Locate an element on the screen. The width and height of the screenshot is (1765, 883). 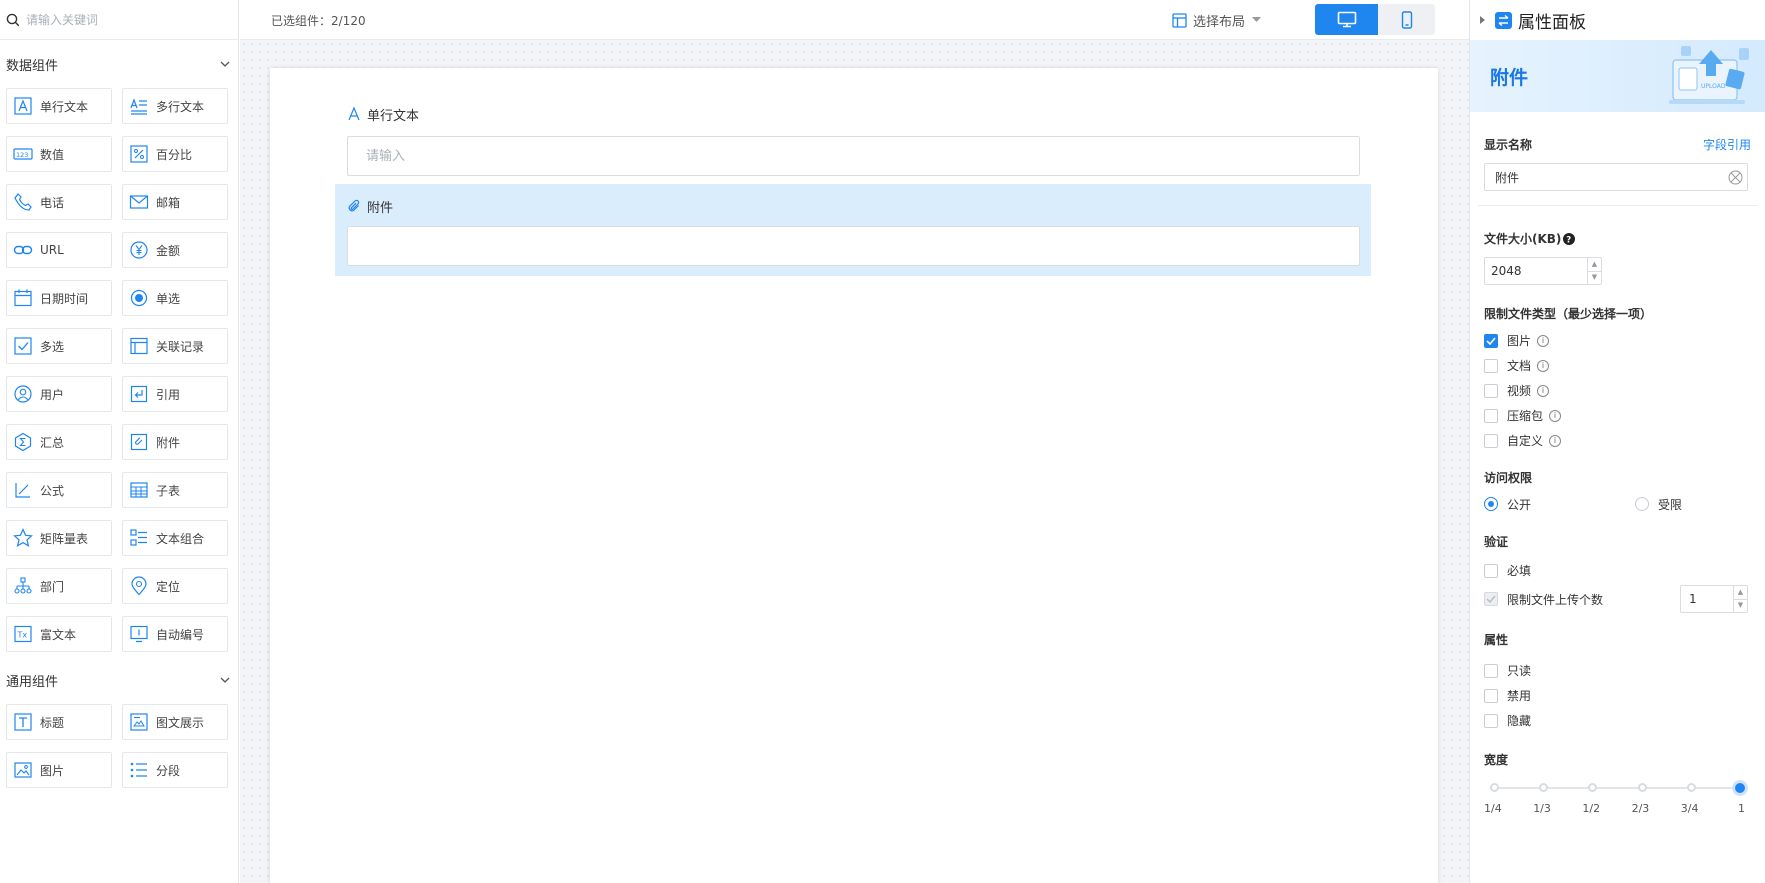
clear-icon is located at coordinates (1735, 177).